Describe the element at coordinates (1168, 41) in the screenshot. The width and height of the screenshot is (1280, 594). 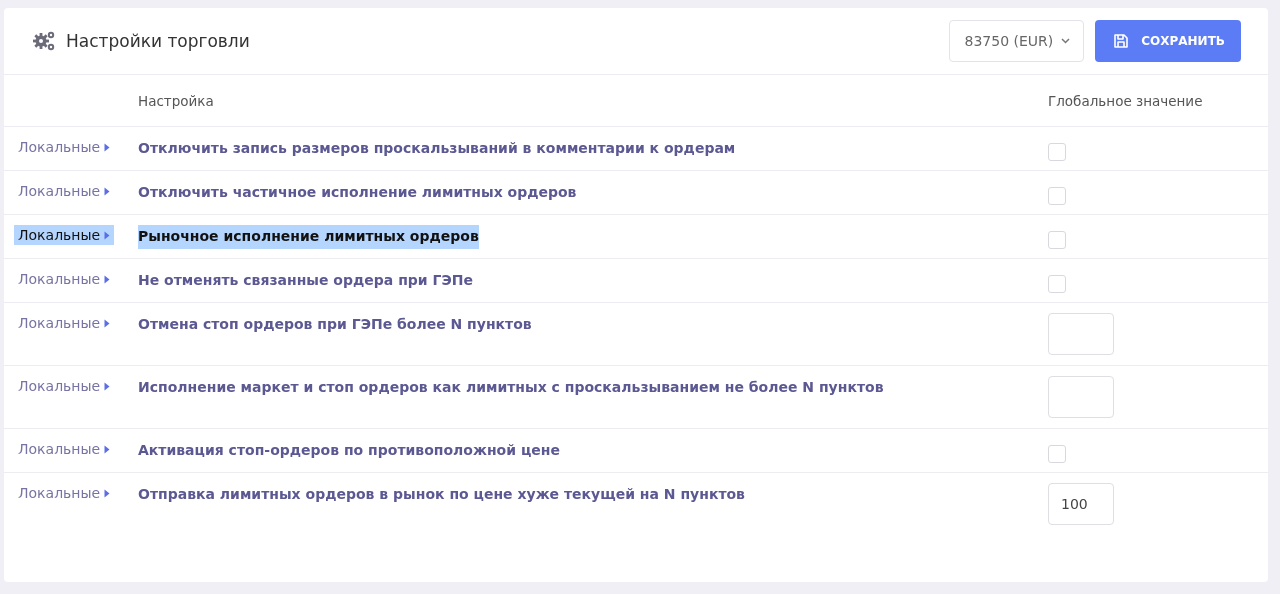
I see `save-button: СОХРАНИТЬ` at that location.